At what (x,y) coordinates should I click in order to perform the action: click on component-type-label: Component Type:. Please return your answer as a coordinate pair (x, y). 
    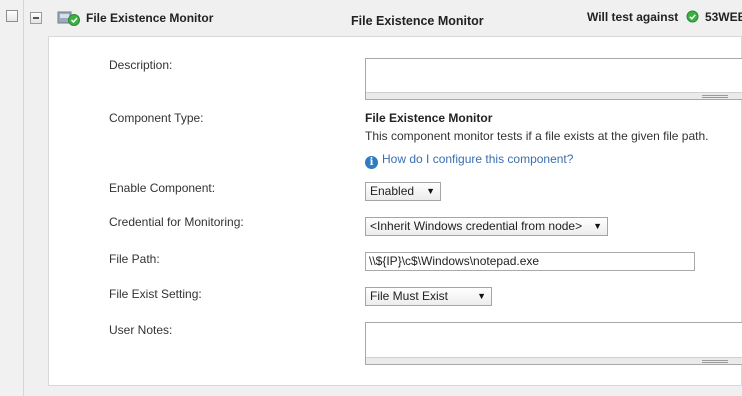
    Looking at the image, I should click on (156, 118).